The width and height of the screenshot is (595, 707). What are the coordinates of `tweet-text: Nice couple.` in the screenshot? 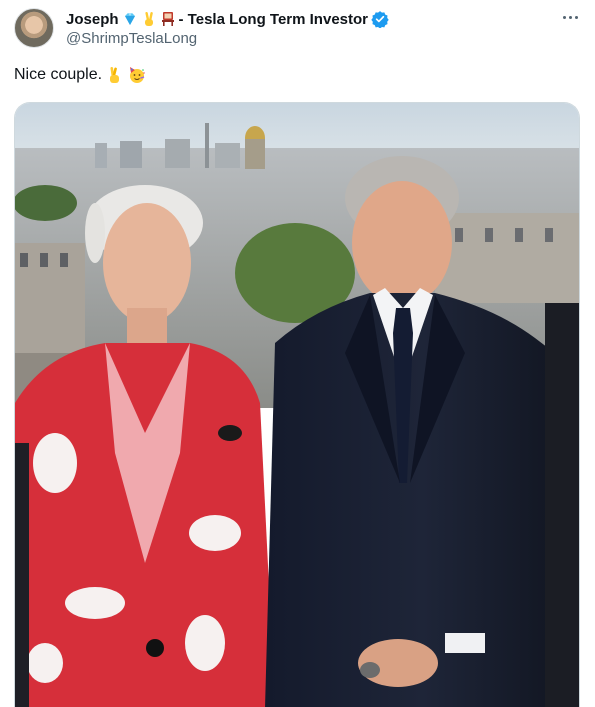 It's located at (80, 75).